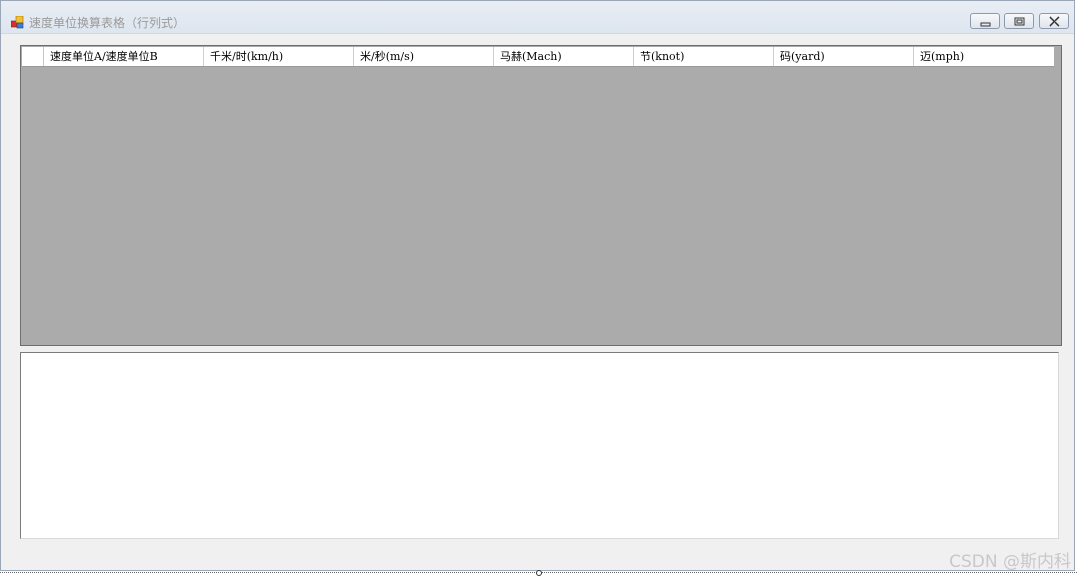 Image resolution: width=1077 pixels, height=577 pixels. Describe the element at coordinates (985, 21) in the screenshot. I see `minimize-button` at that location.